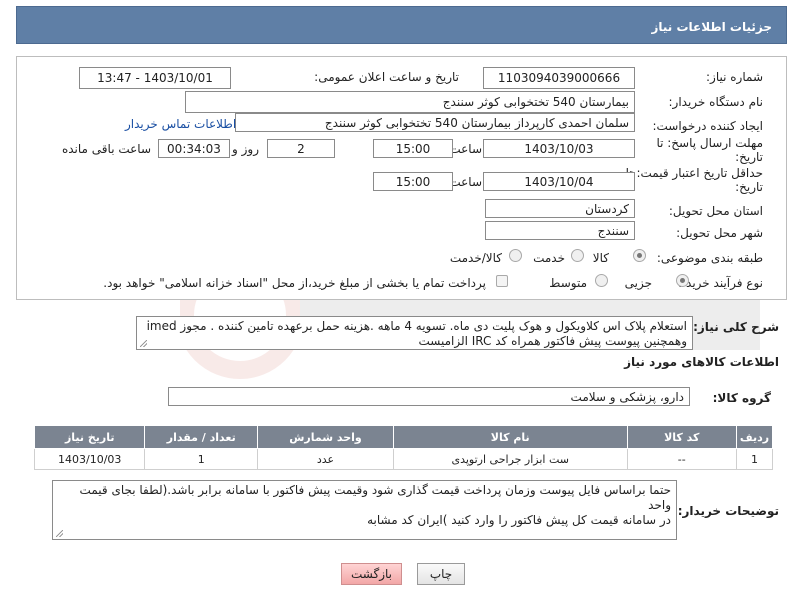 The width and height of the screenshot is (789, 598). Describe the element at coordinates (386, 77) in the screenshot. I see `announce-datetime-label: تاریخ و ساعت اعلان عمومی:` at that location.